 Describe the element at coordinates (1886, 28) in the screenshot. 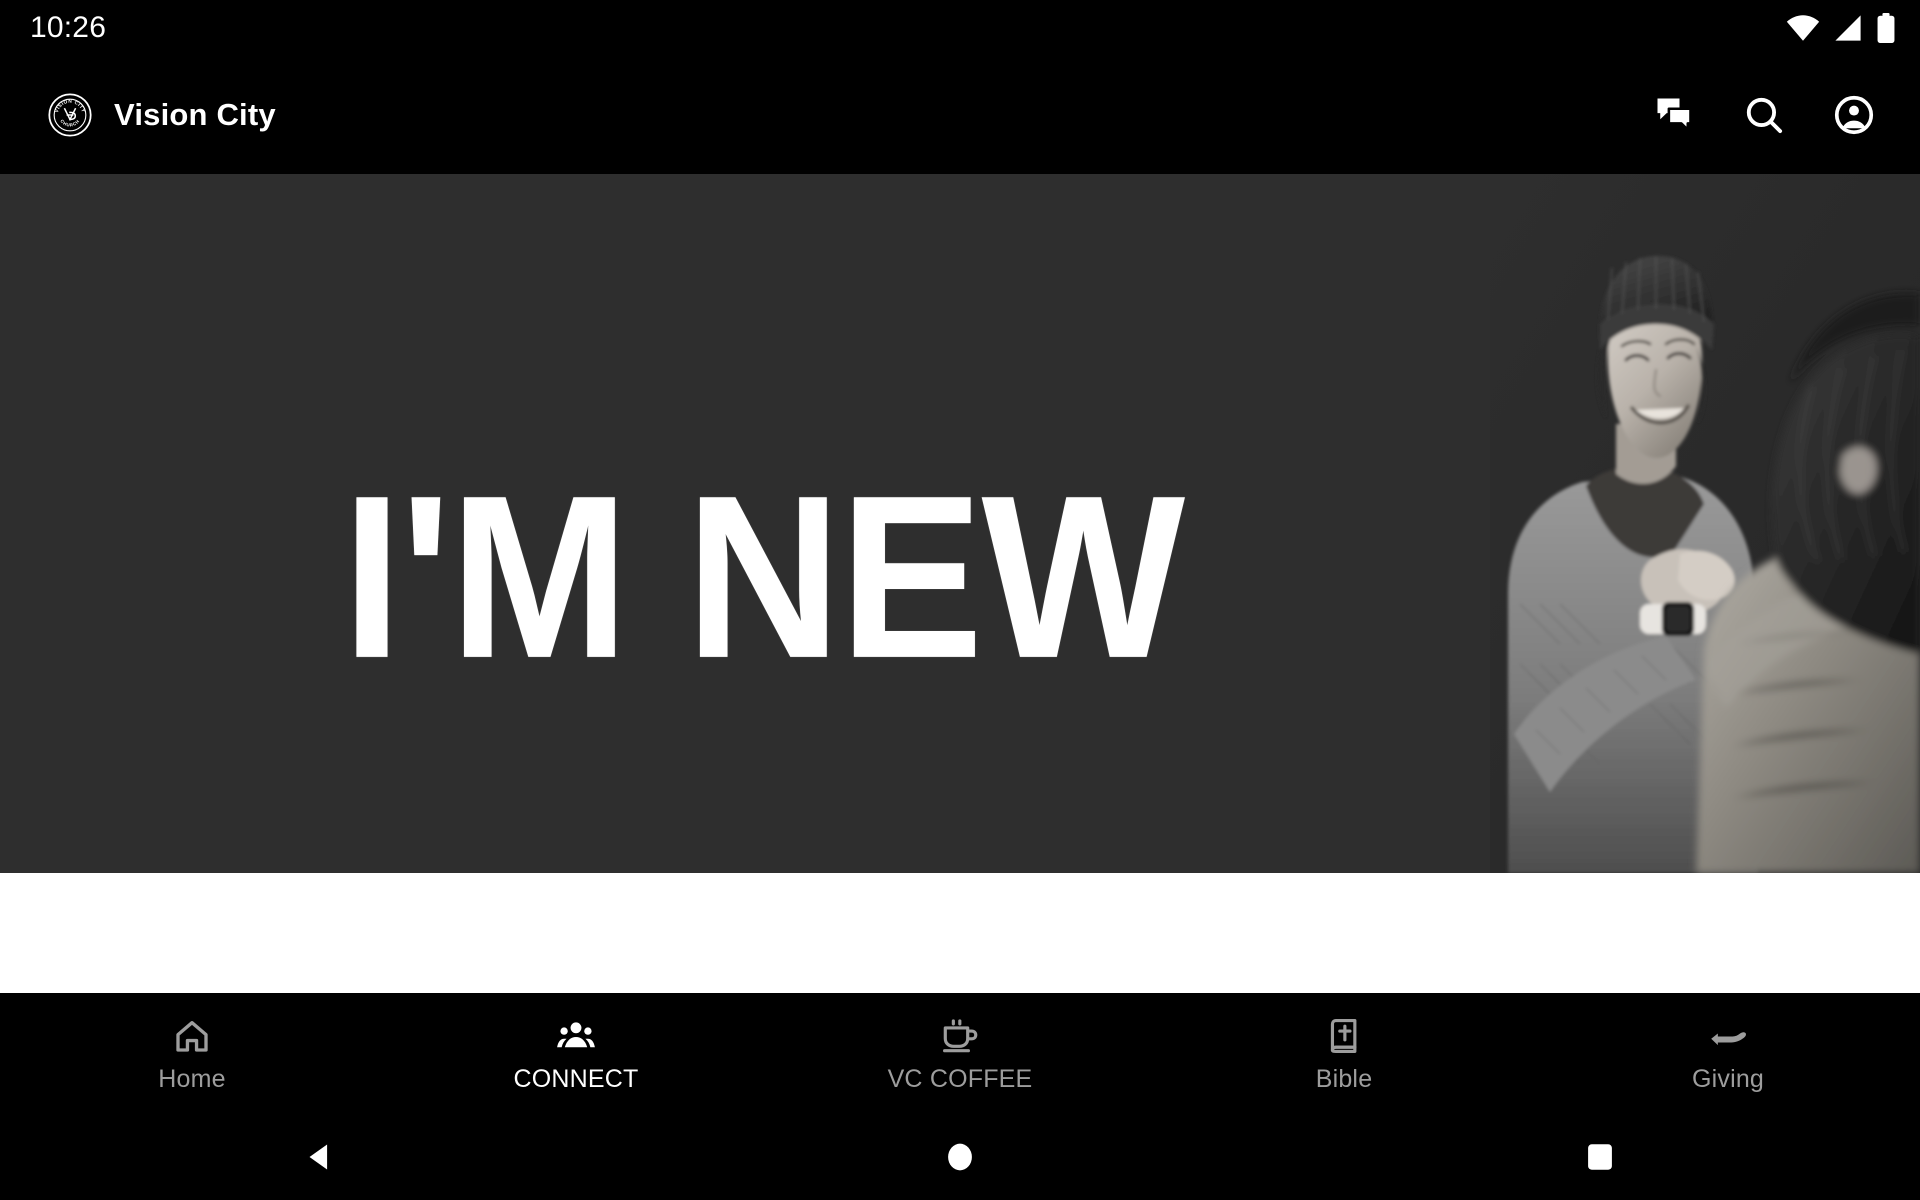

I see `battery-icon` at that location.